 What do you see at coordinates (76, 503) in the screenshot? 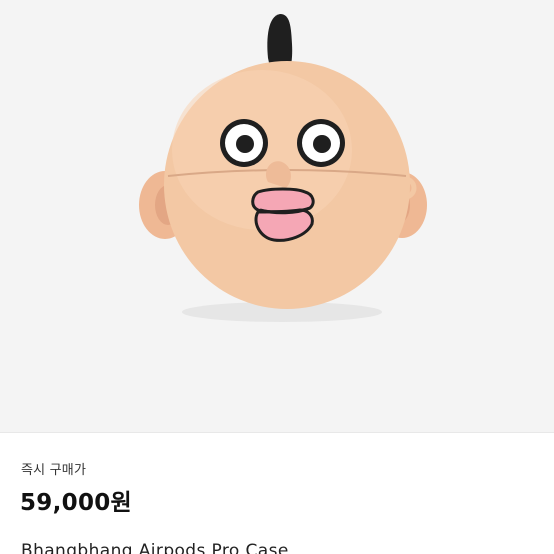
I see `price-value: 59,000원` at bounding box center [76, 503].